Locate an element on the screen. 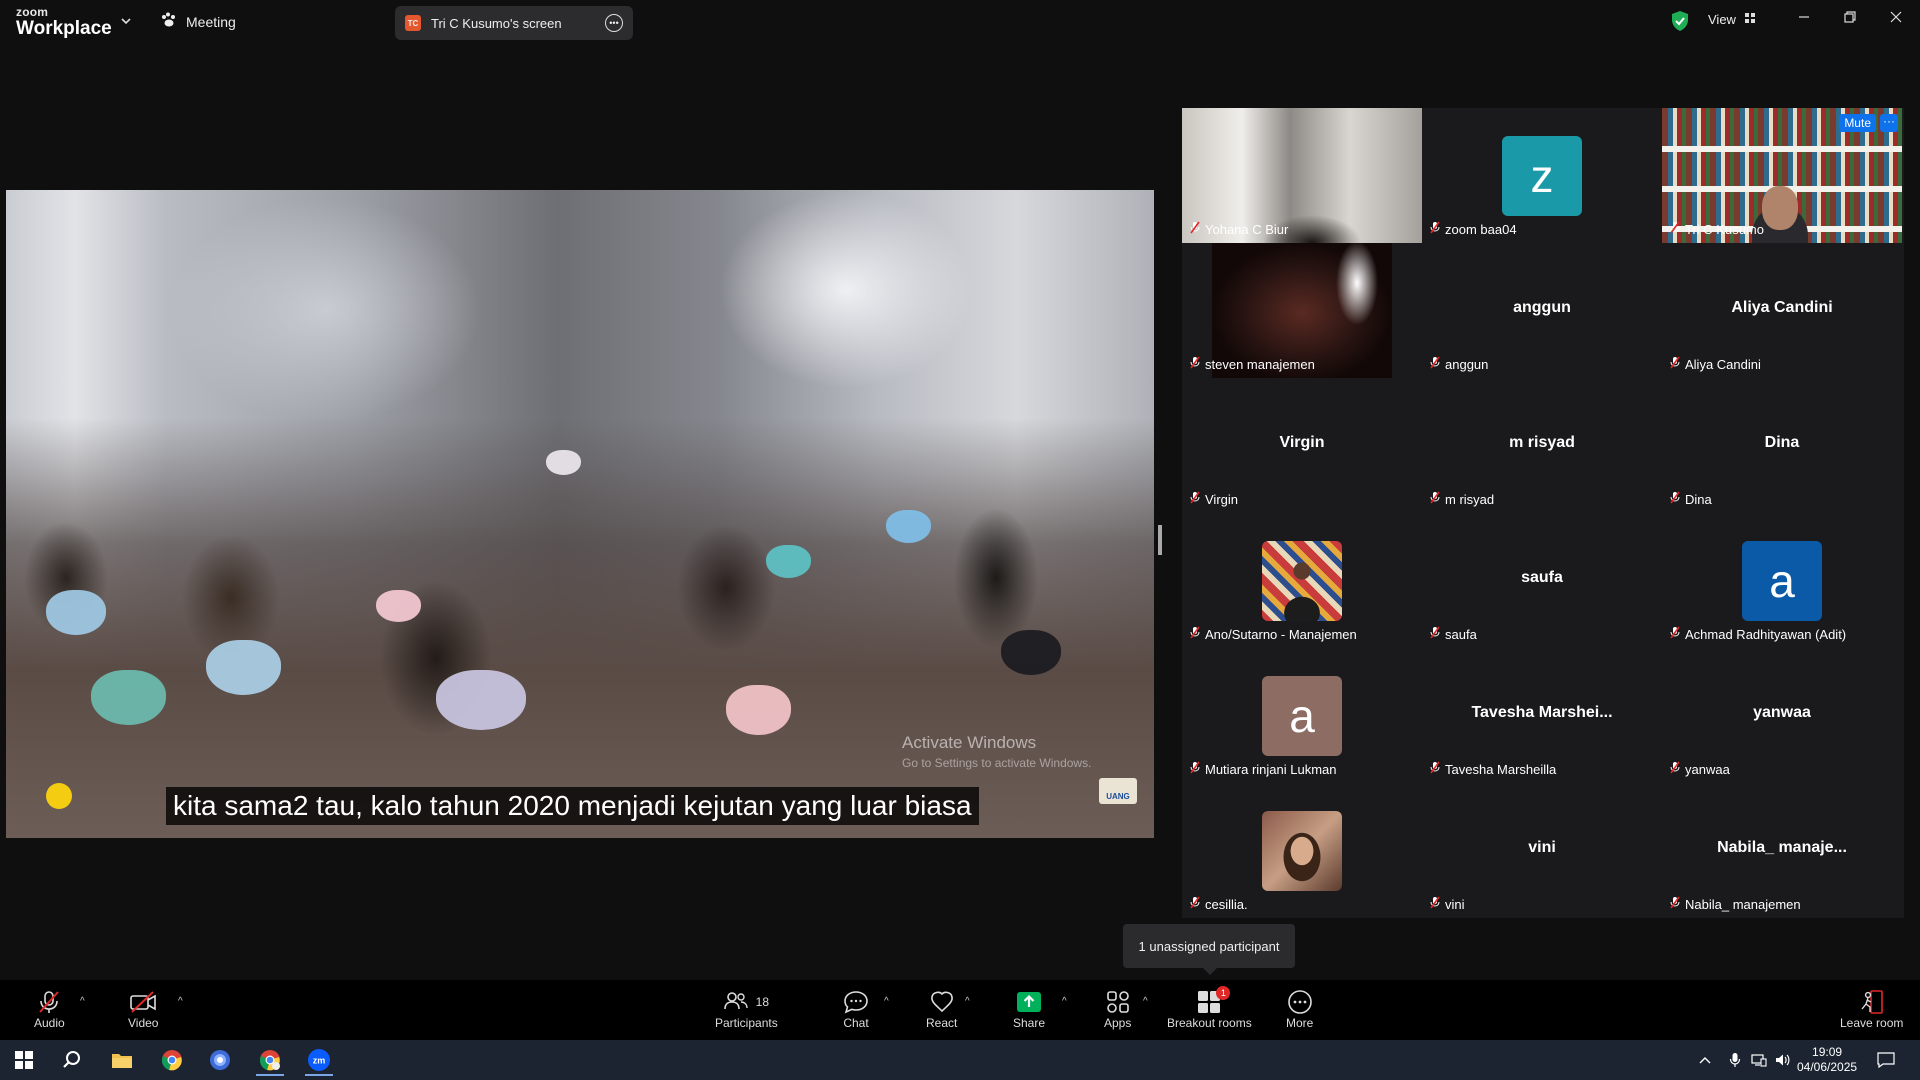 The image size is (1920, 1080). windows-start-icon is located at coordinates (24, 1060).